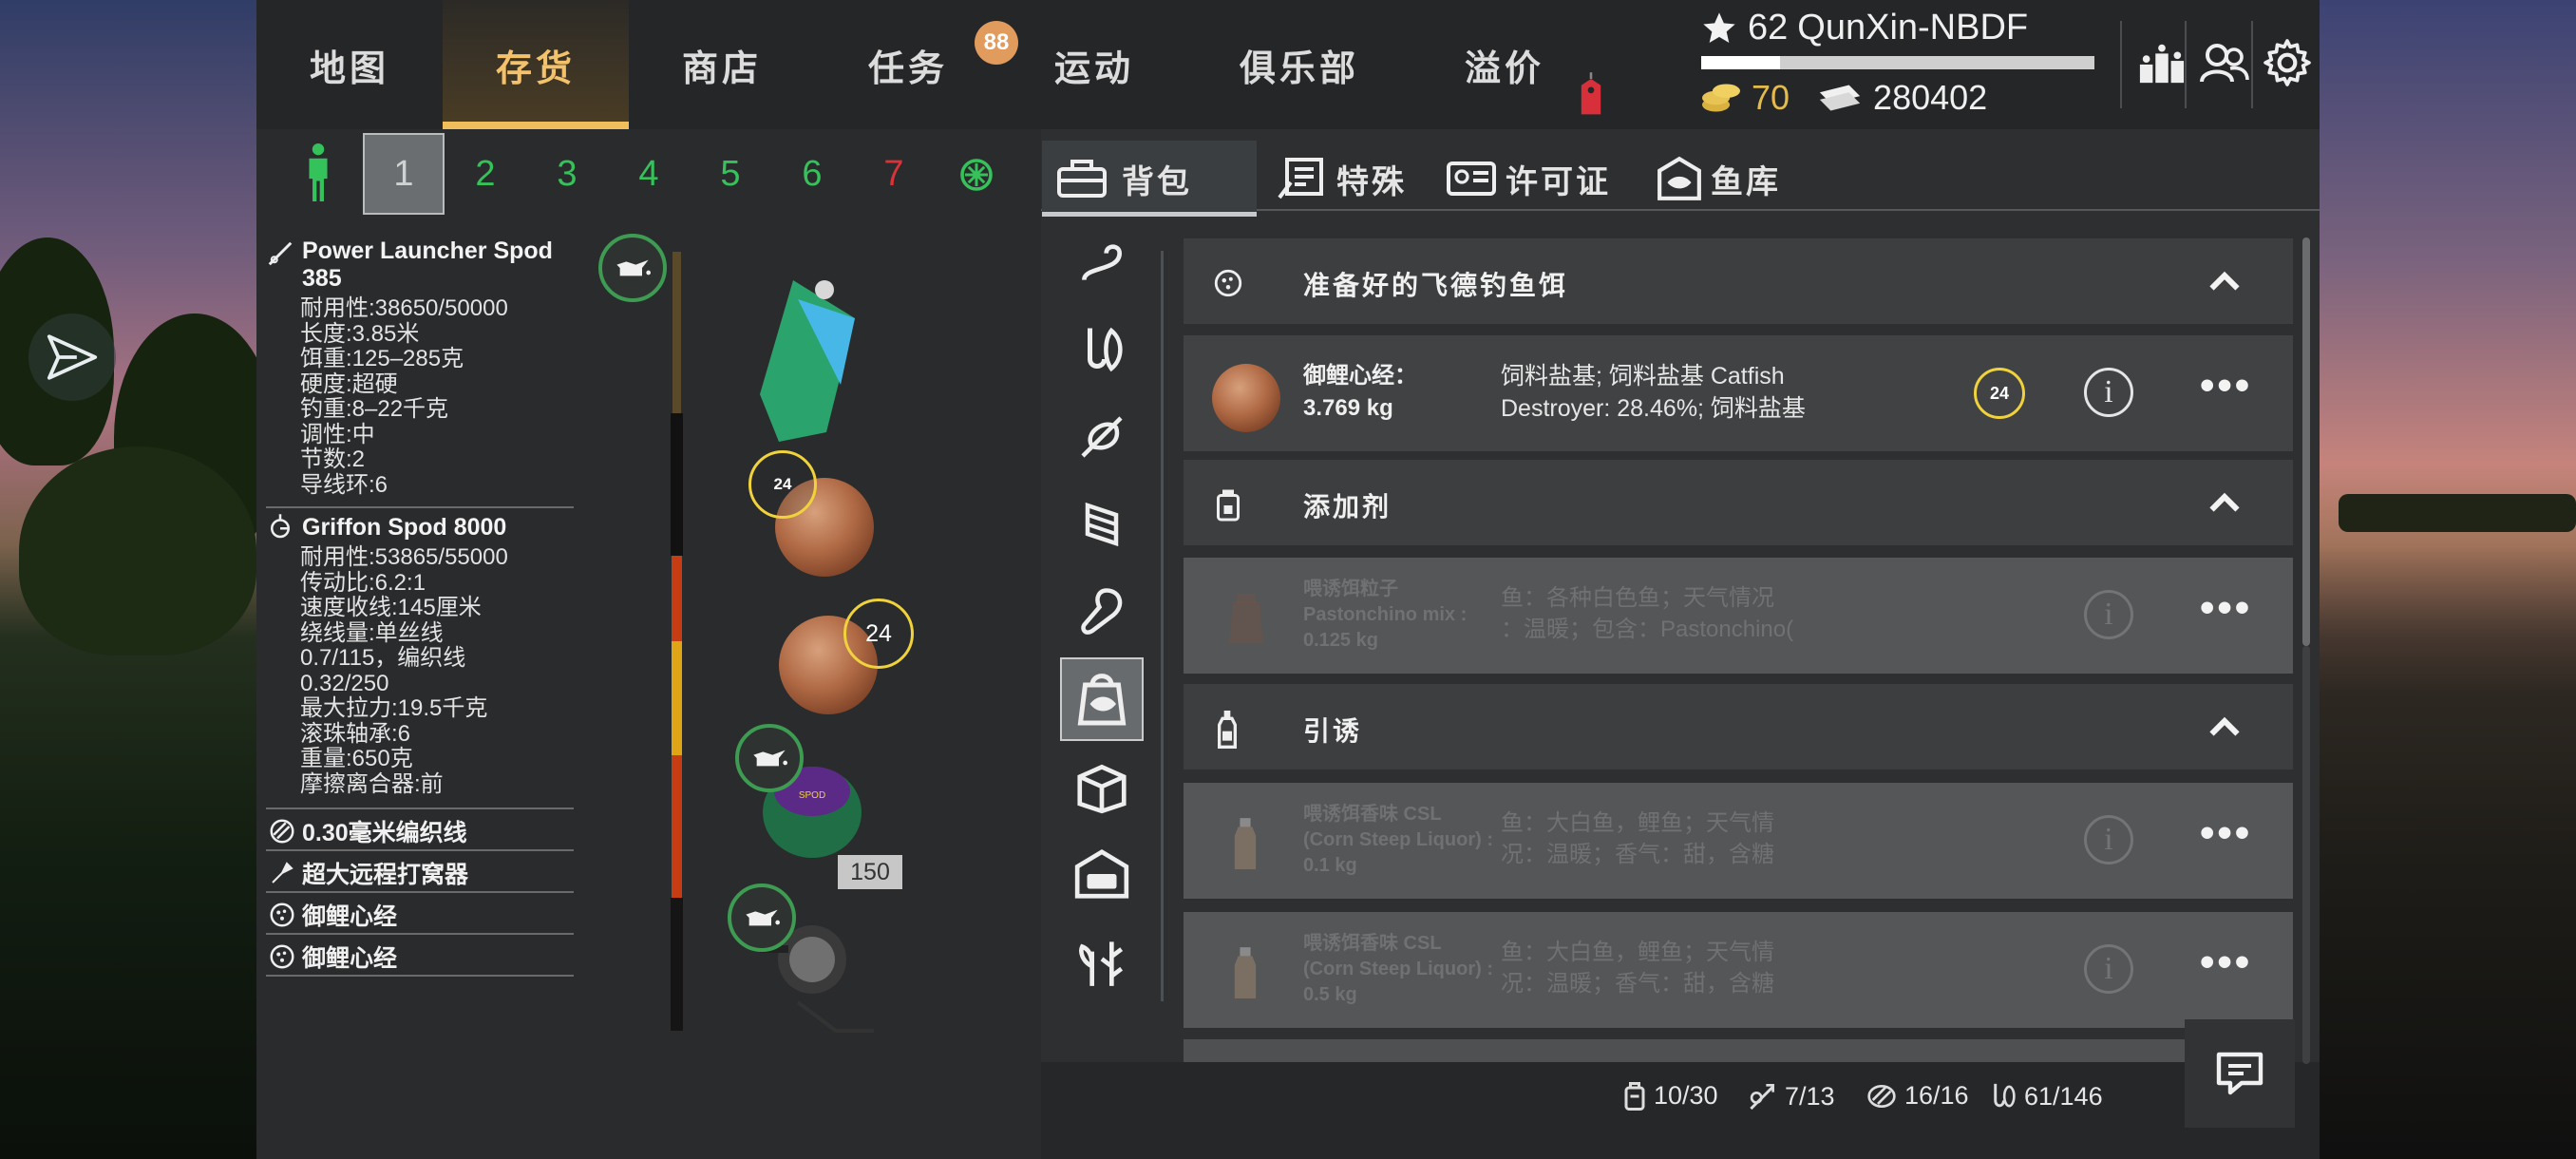 This screenshot has width=2576, height=1159. What do you see at coordinates (1637, 984) in the screenshot?
I see `desc-line: 况：温暖；香气：甜，含糖` at bounding box center [1637, 984].